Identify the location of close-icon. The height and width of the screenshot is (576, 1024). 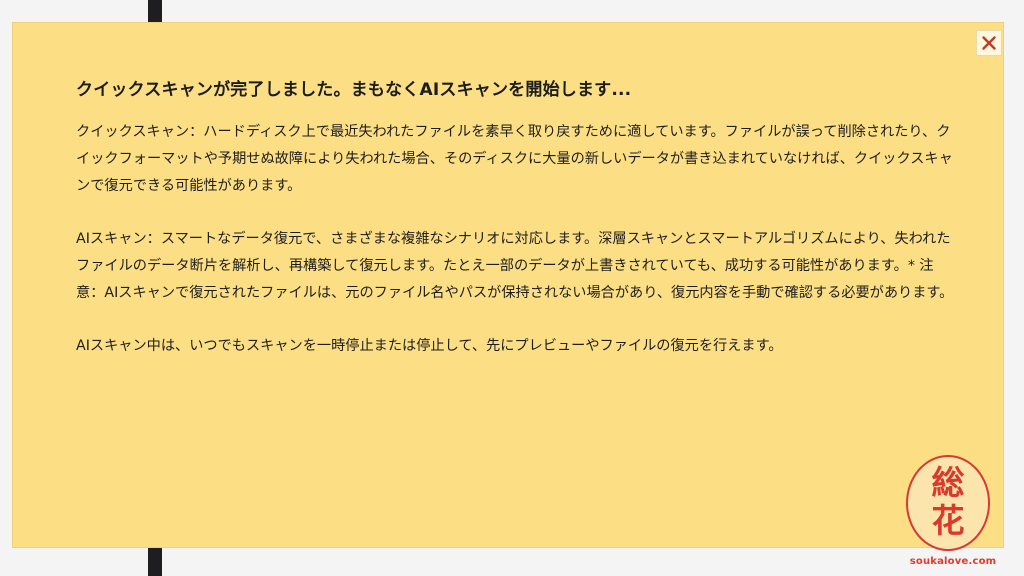
(989, 43).